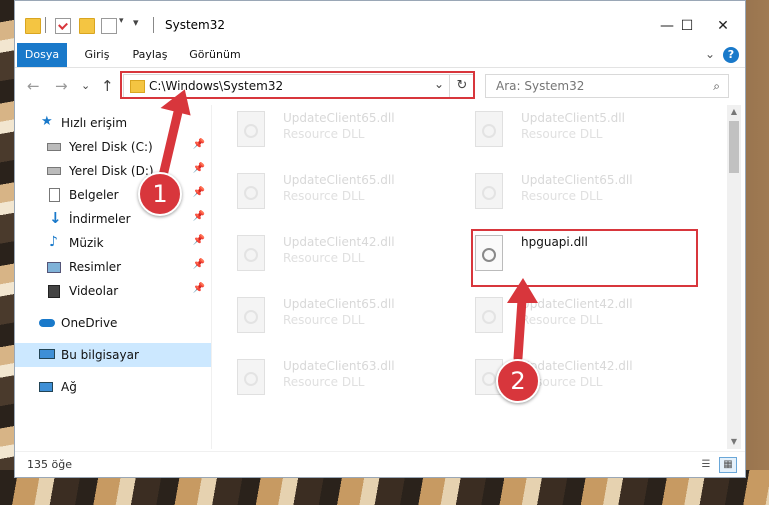 This screenshot has width=769, height=505. I want to click on sidebar-item-drive-d: Yerel Disk (D:) 📌, so click(113, 171).